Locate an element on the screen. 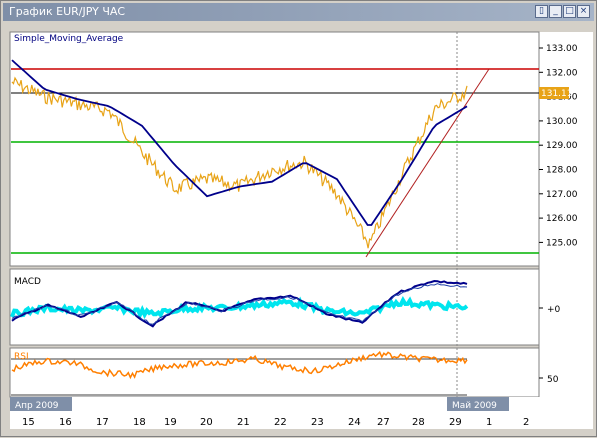  time-tick-label: 28 is located at coordinates (418, 422).